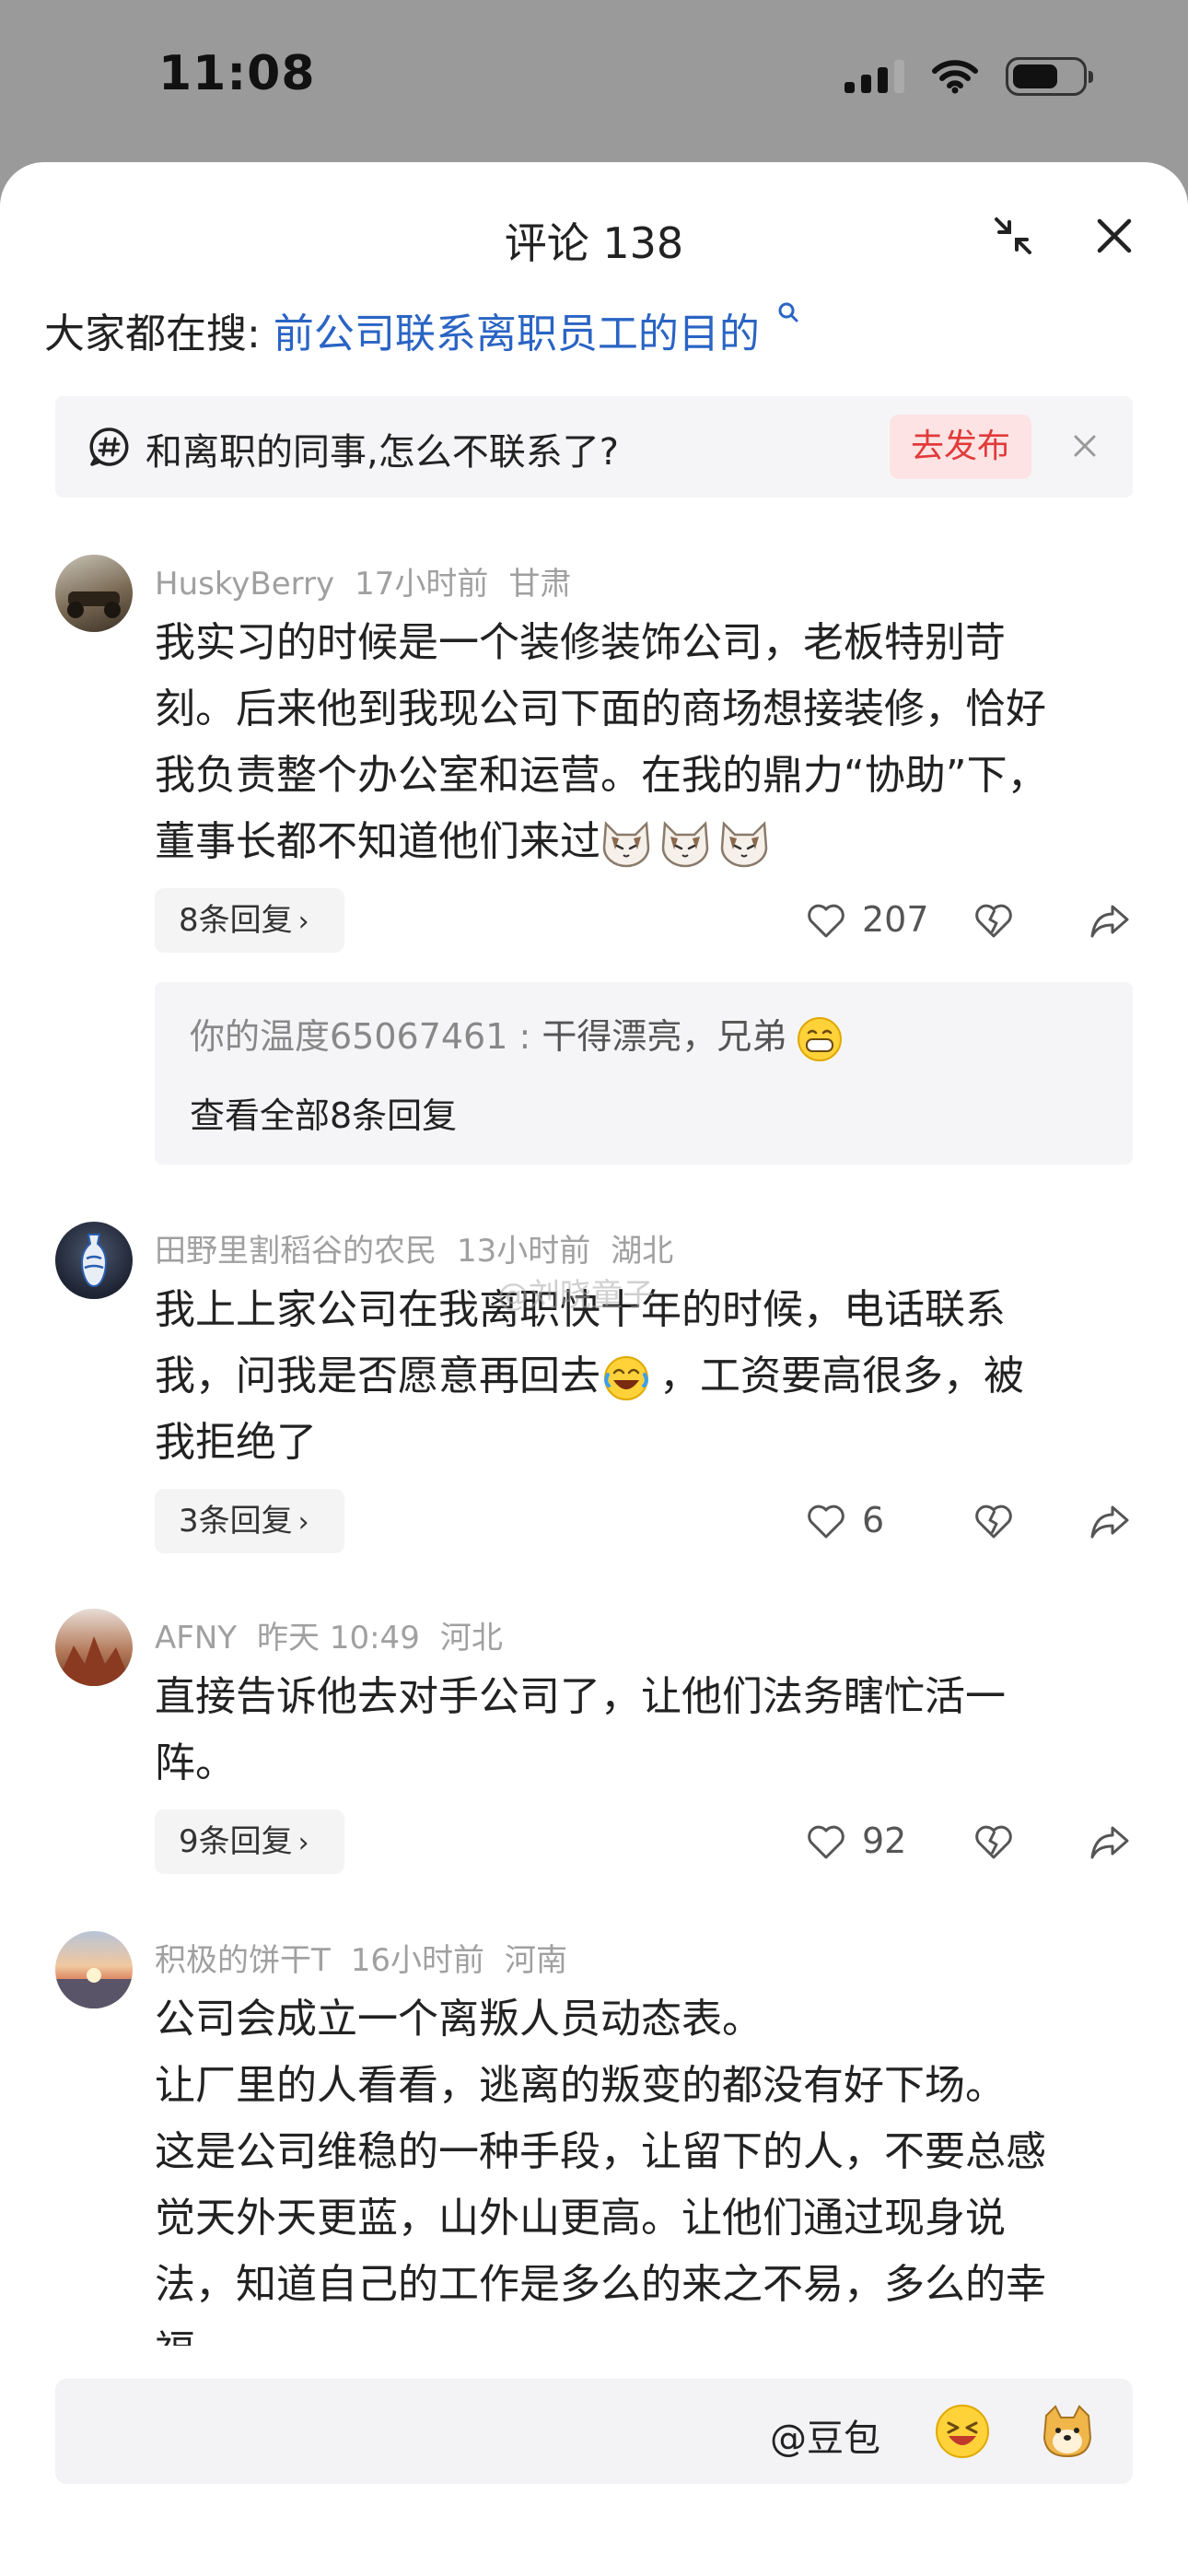  What do you see at coordinates (94, 1970) in the screenshot?
I see `avatar` at bounding box center [94, 1970].